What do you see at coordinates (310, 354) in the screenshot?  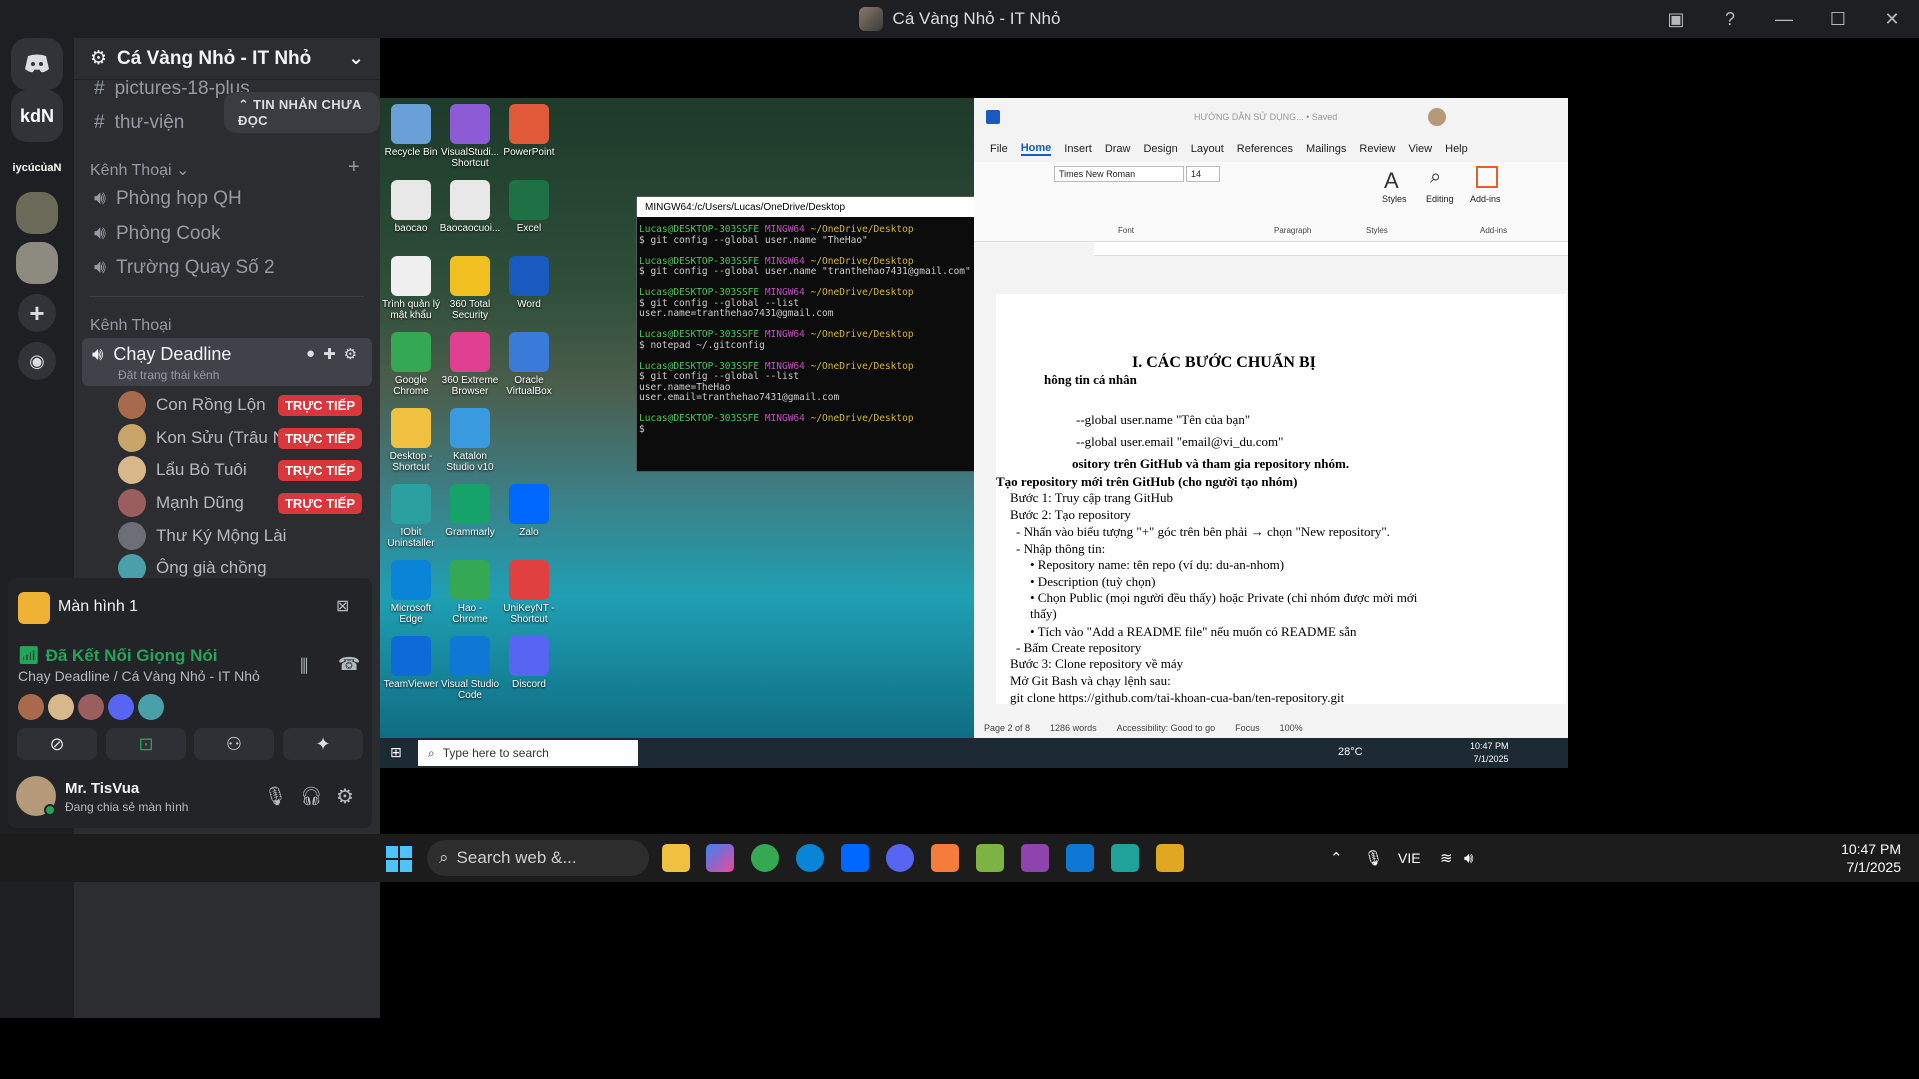 I see `chat-bubble-icon: ●` at bounding box center [310, 354].